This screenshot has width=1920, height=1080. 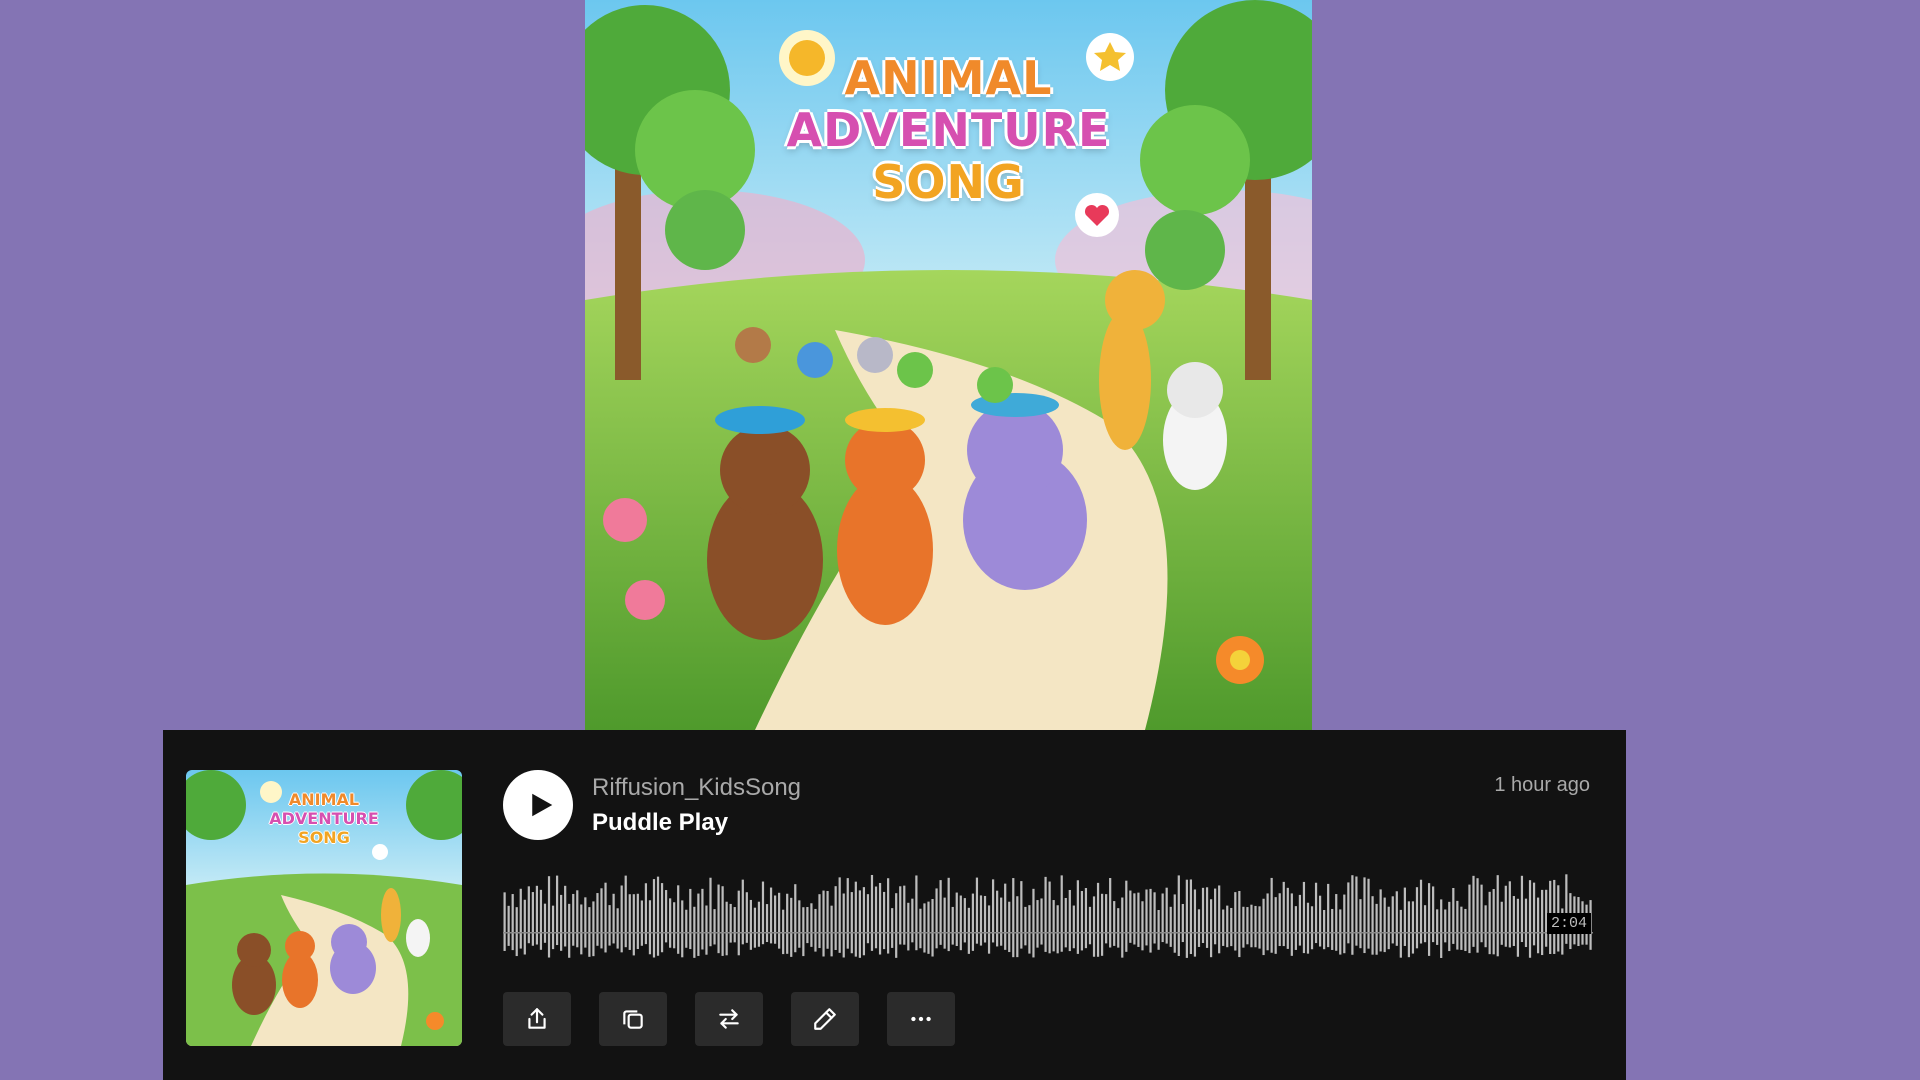 I want to click on copy-button, so click(x=633, y=1019).